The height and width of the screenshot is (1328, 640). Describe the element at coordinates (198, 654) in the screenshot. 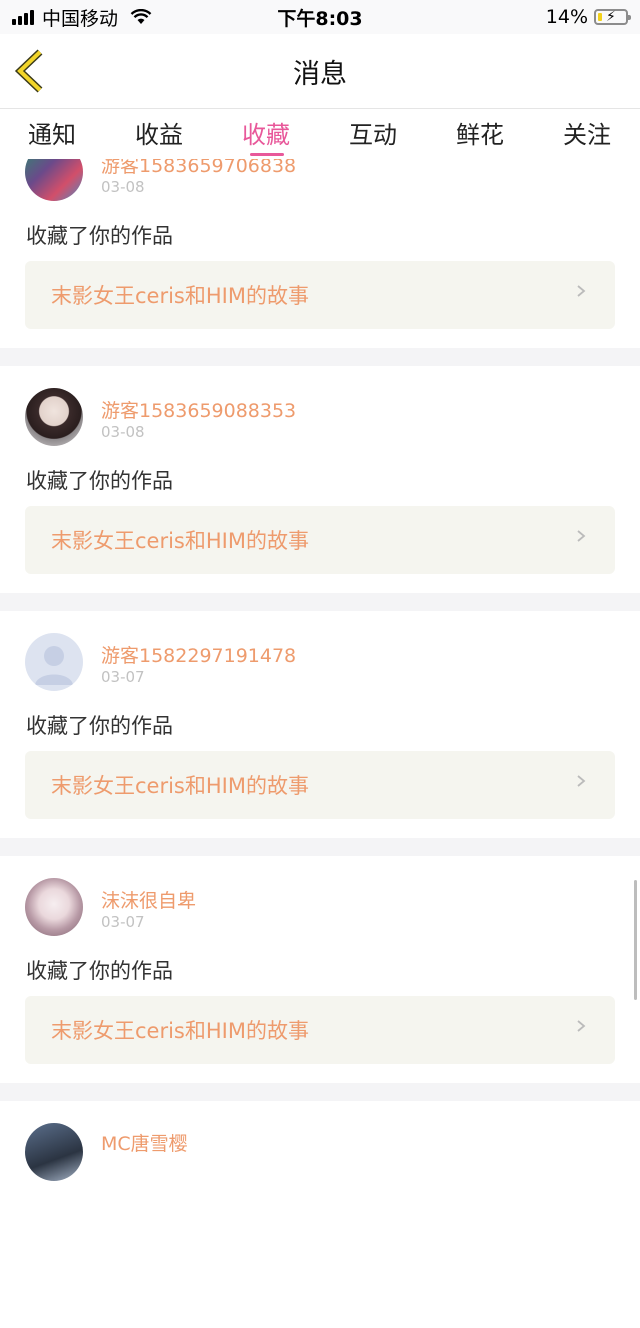

I see `username: 游客1582297191478` at that location.